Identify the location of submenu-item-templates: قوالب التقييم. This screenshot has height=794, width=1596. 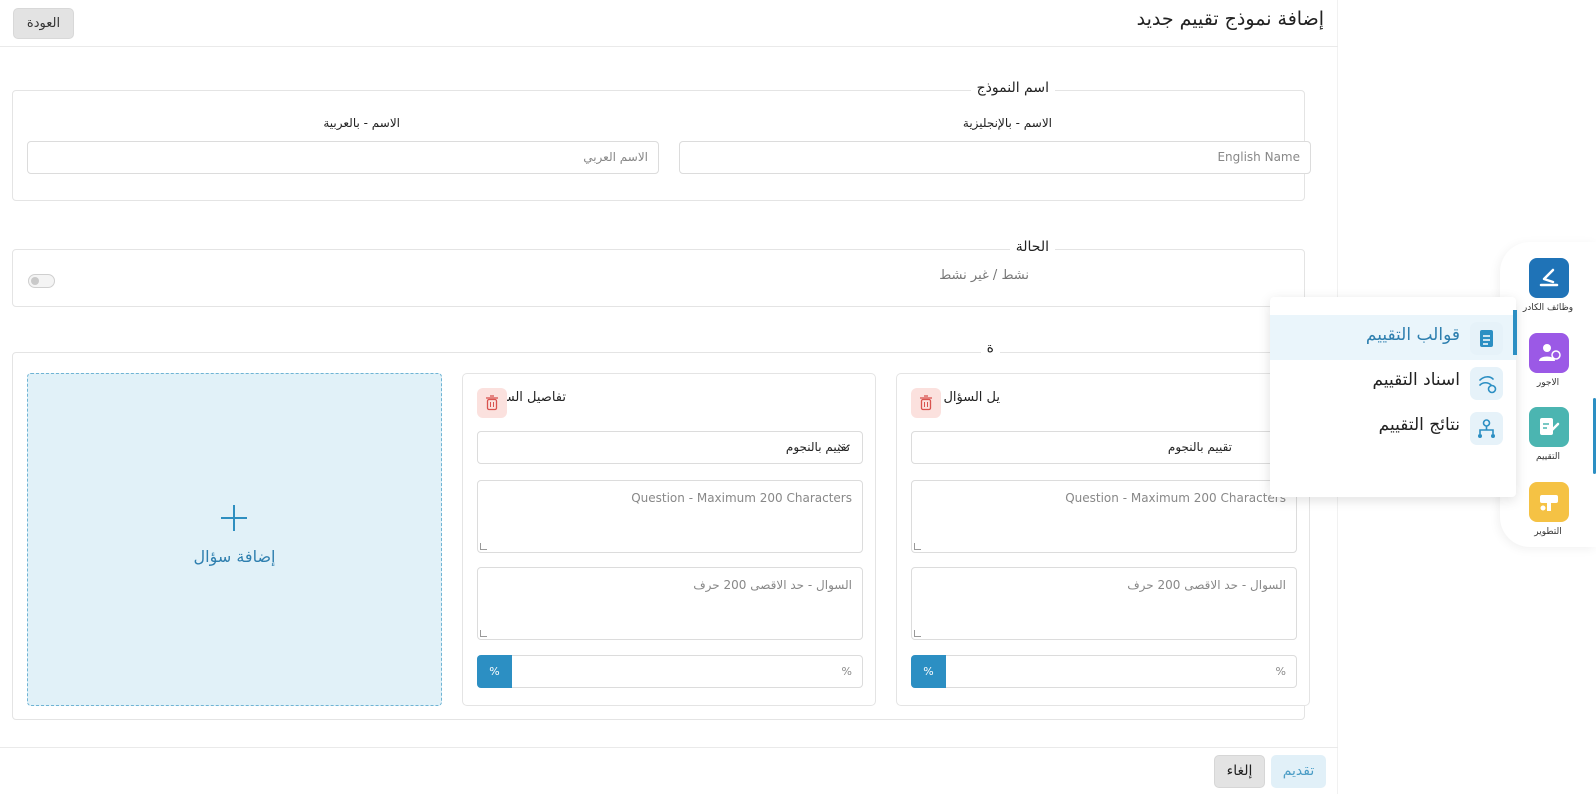
(1393, 337).